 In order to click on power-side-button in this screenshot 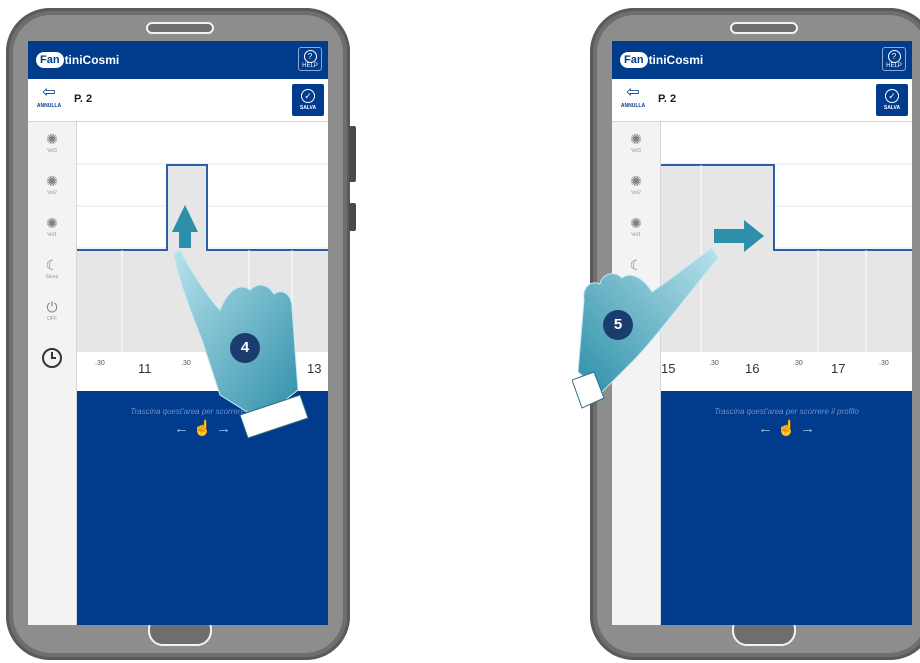, I will do `click(352, 217)`.